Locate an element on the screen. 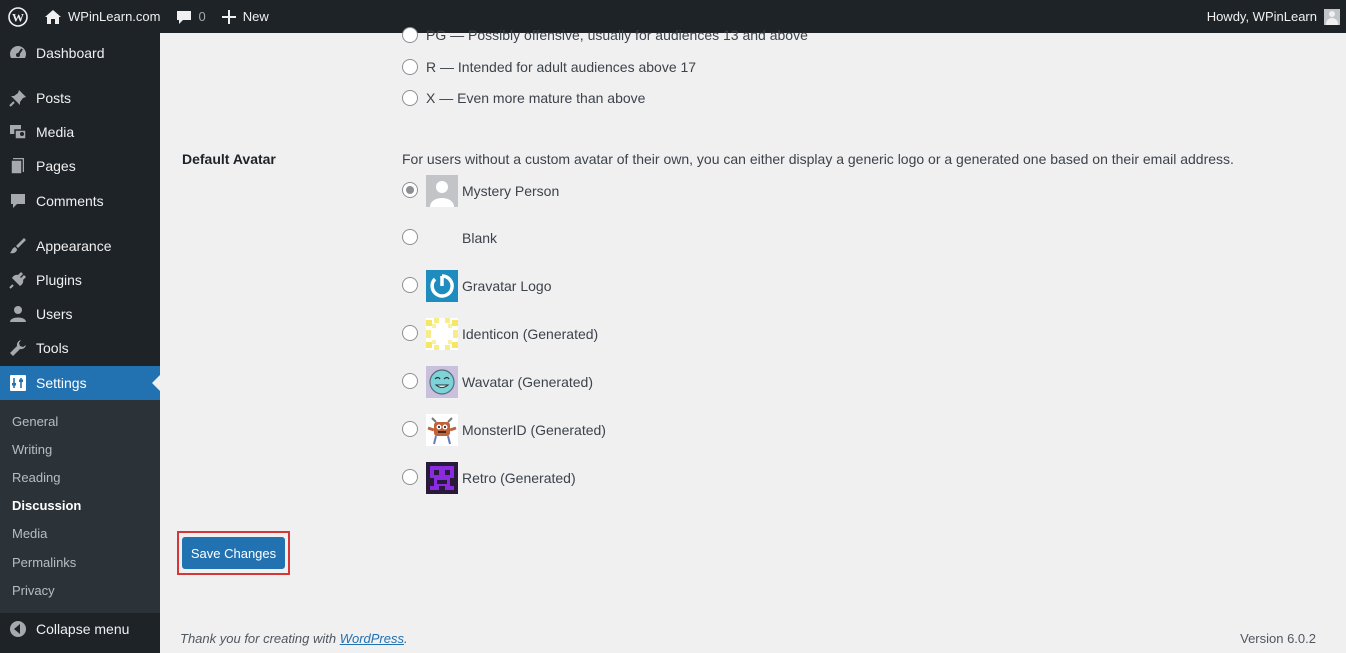 The width and height of the screenshot is (1346, 653). menu-label: Settings is located at coordinates (61, 383).